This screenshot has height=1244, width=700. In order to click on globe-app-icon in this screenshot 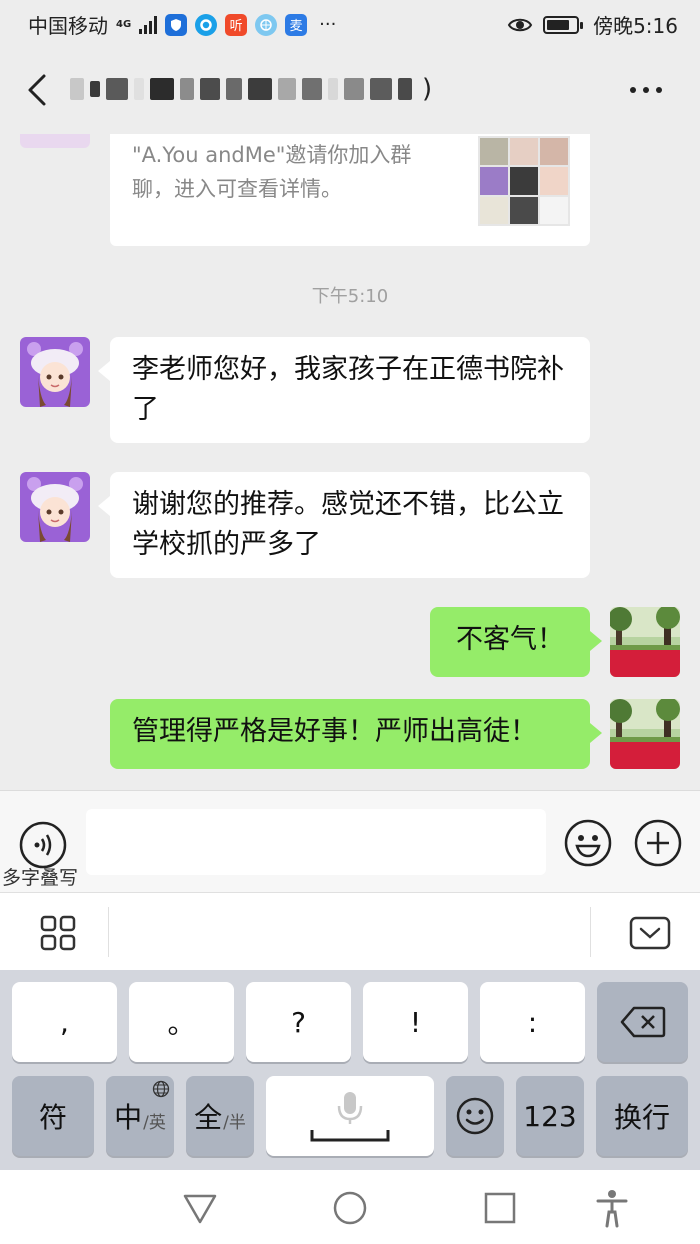, I will do `click(266, 24)`.